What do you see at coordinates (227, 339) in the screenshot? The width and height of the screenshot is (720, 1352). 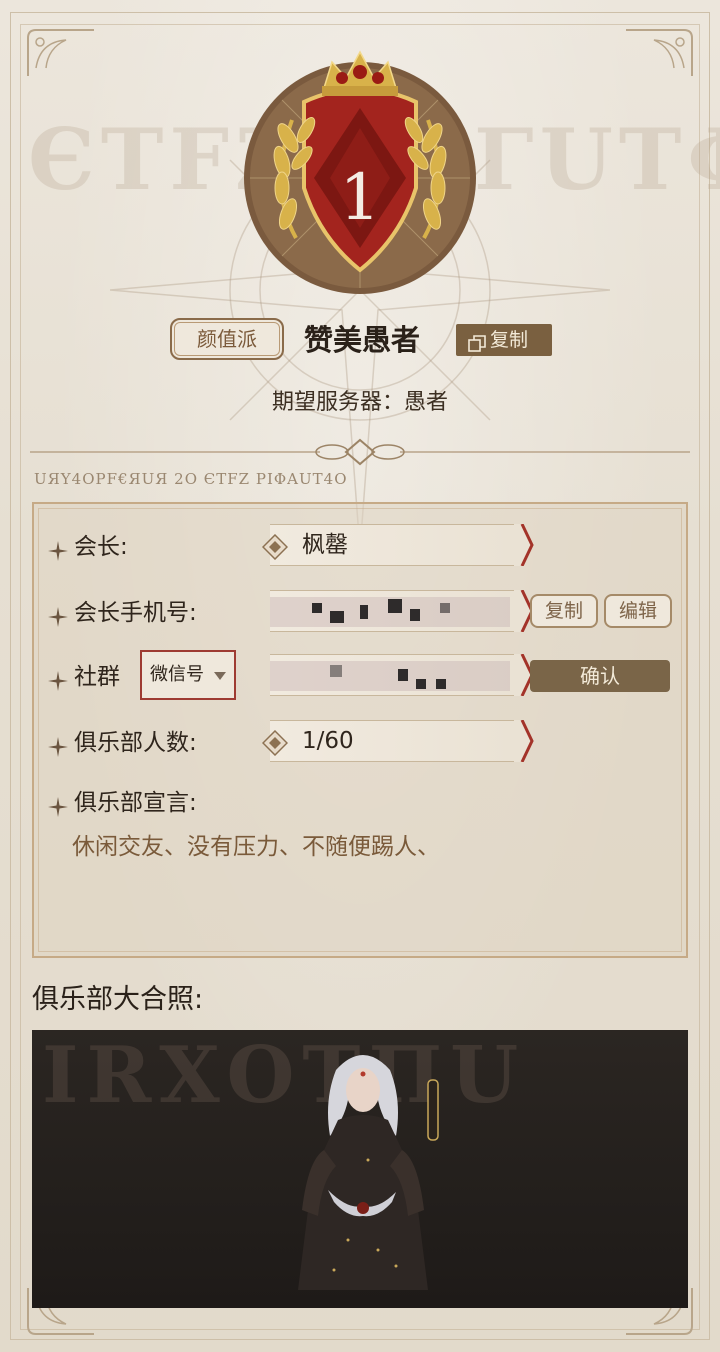 I see `club-tag: 颜值派` at bounding box center [227, 339].